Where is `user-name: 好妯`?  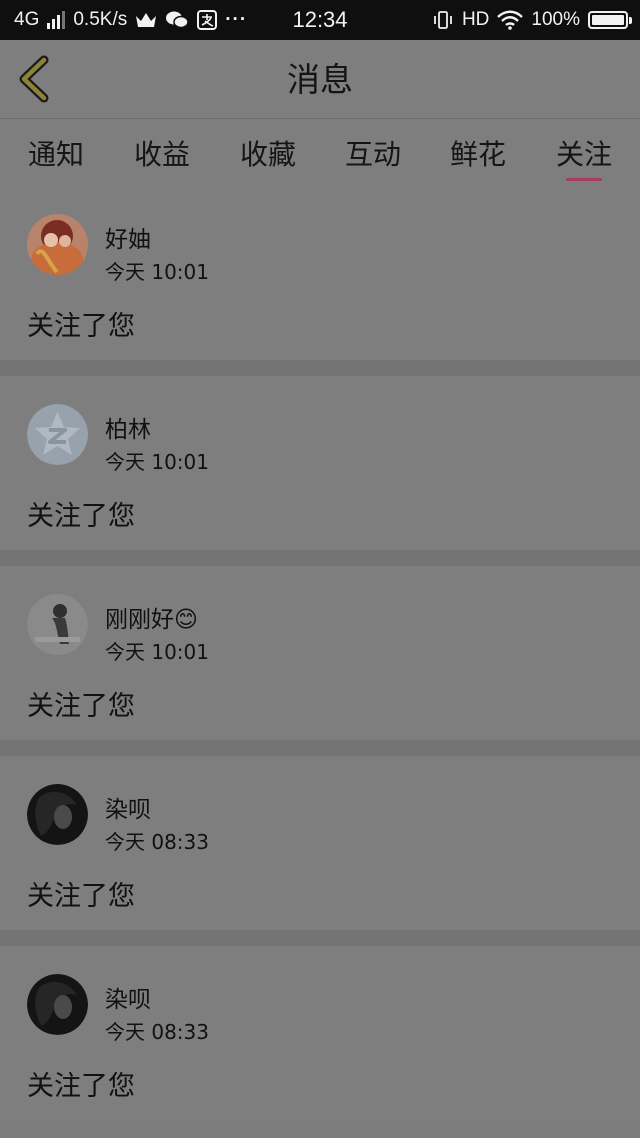 user-name: 好妯 is located at coordinates (128, 240).